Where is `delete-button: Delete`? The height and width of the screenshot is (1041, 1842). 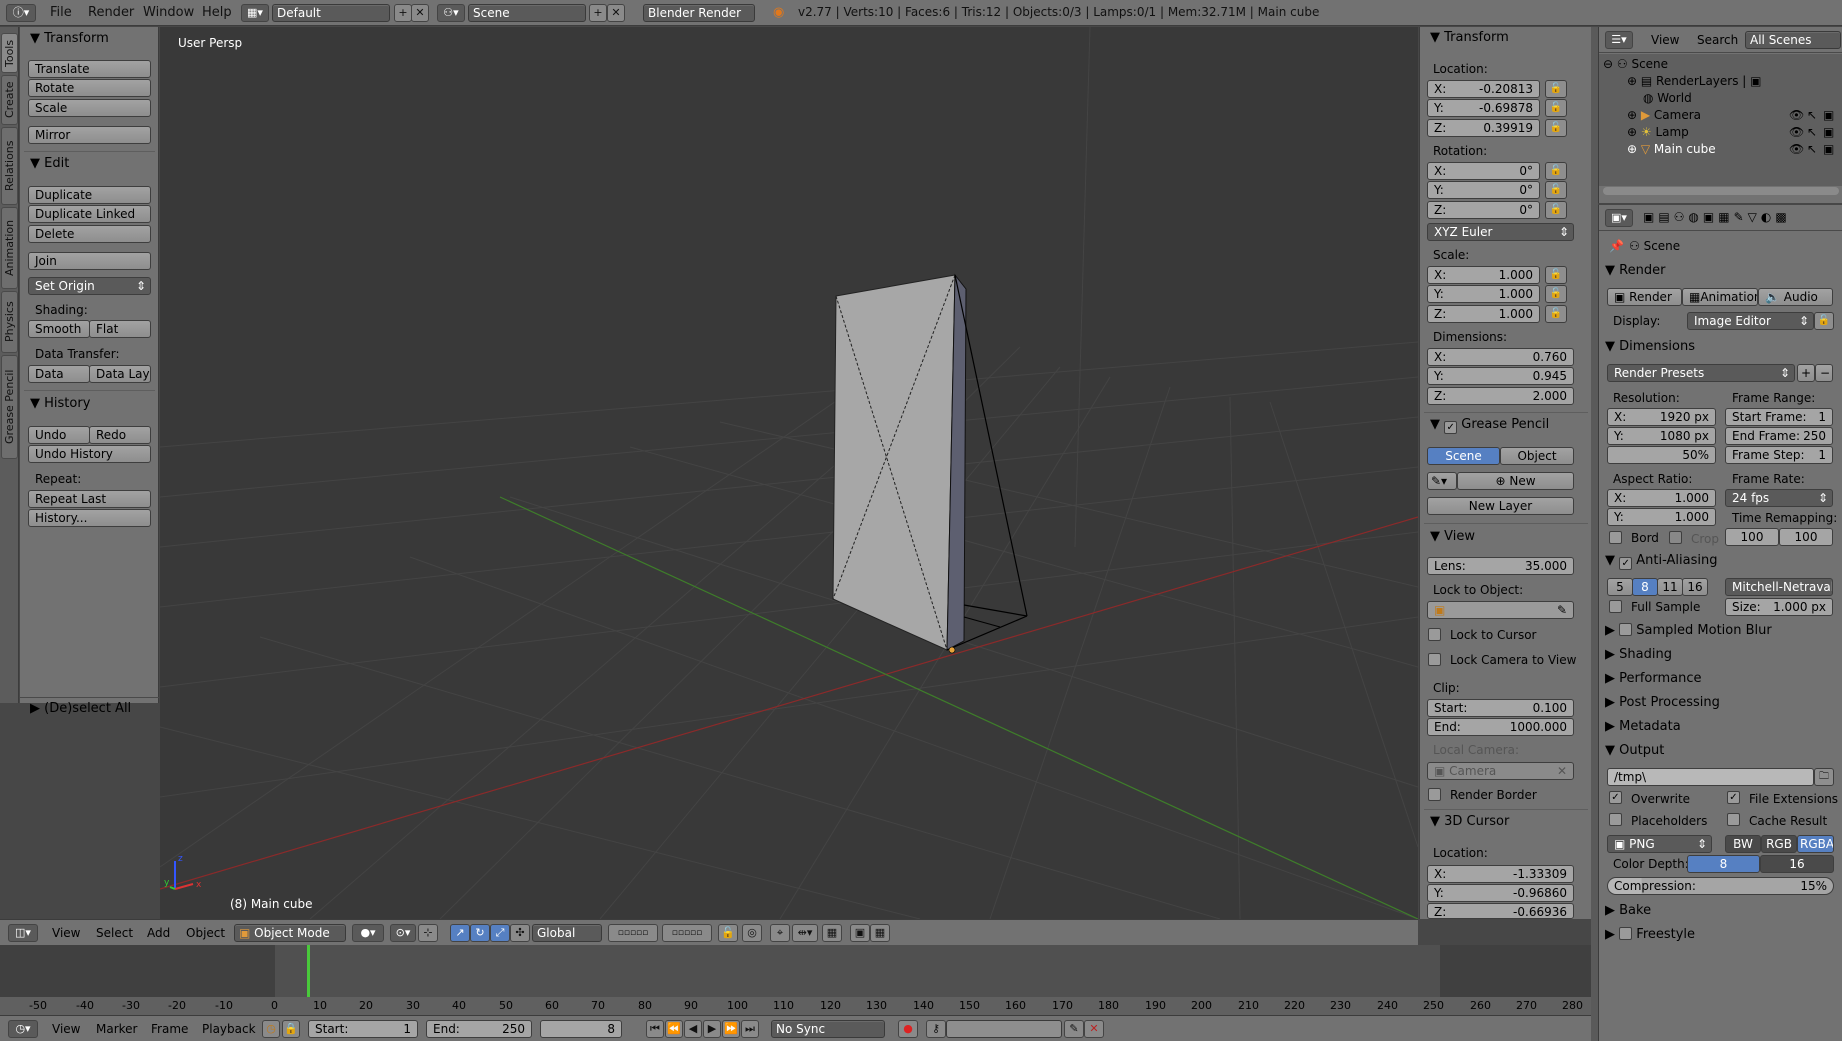 delete-button: Delete is located at coordinates (89, 234).